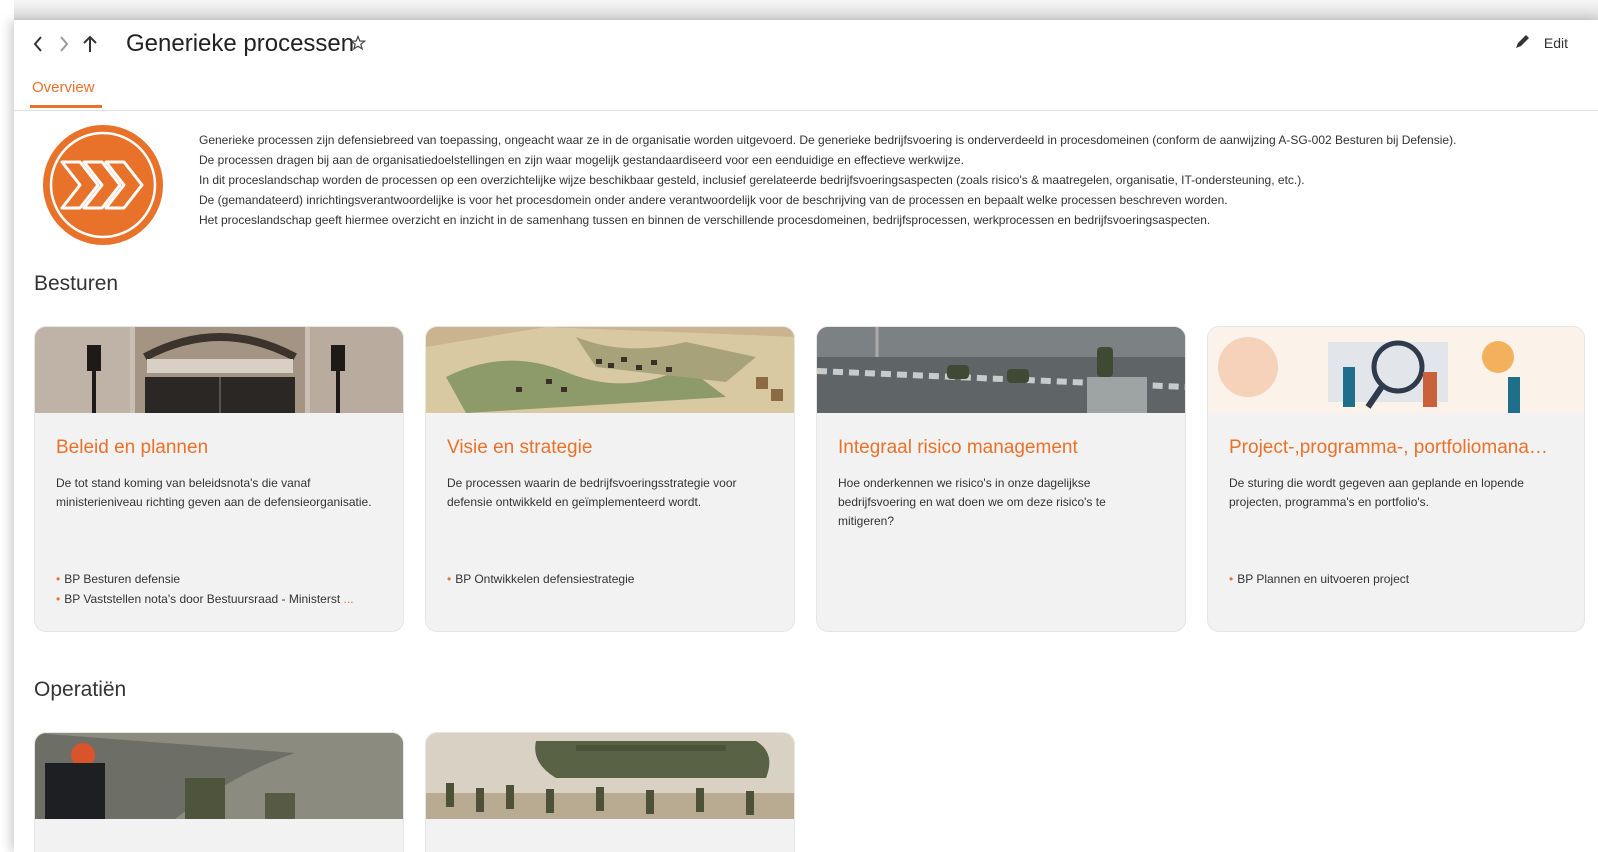 Image resolution: width=1598 pixels, height=852 pixels. Describe the element at coordinates (240, 43) in the screenshot. I see `page-title: Generieke processen` at that location.